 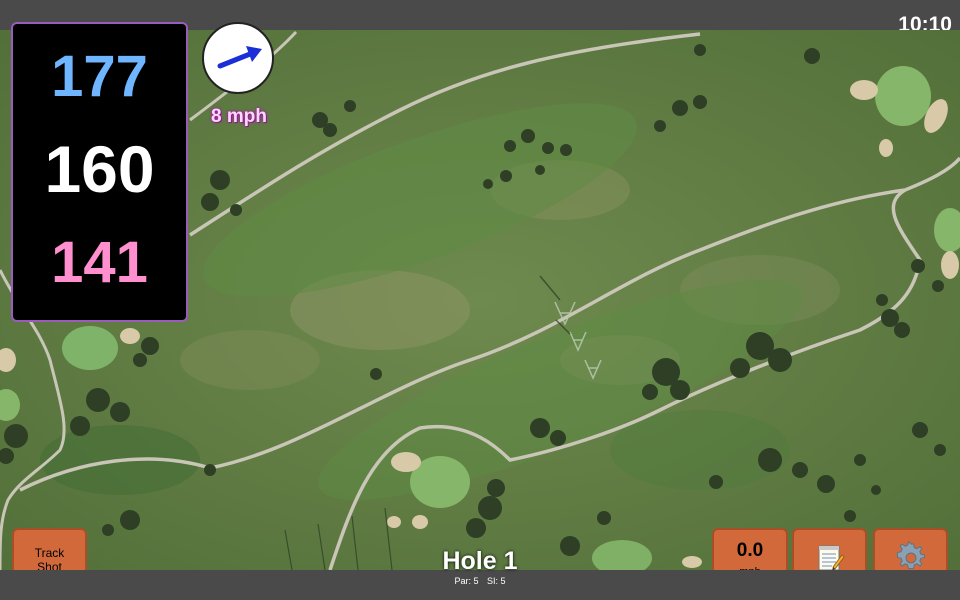 I want to click on hole-info: Par: 5 SI: 5, so click(x=480, y=581).